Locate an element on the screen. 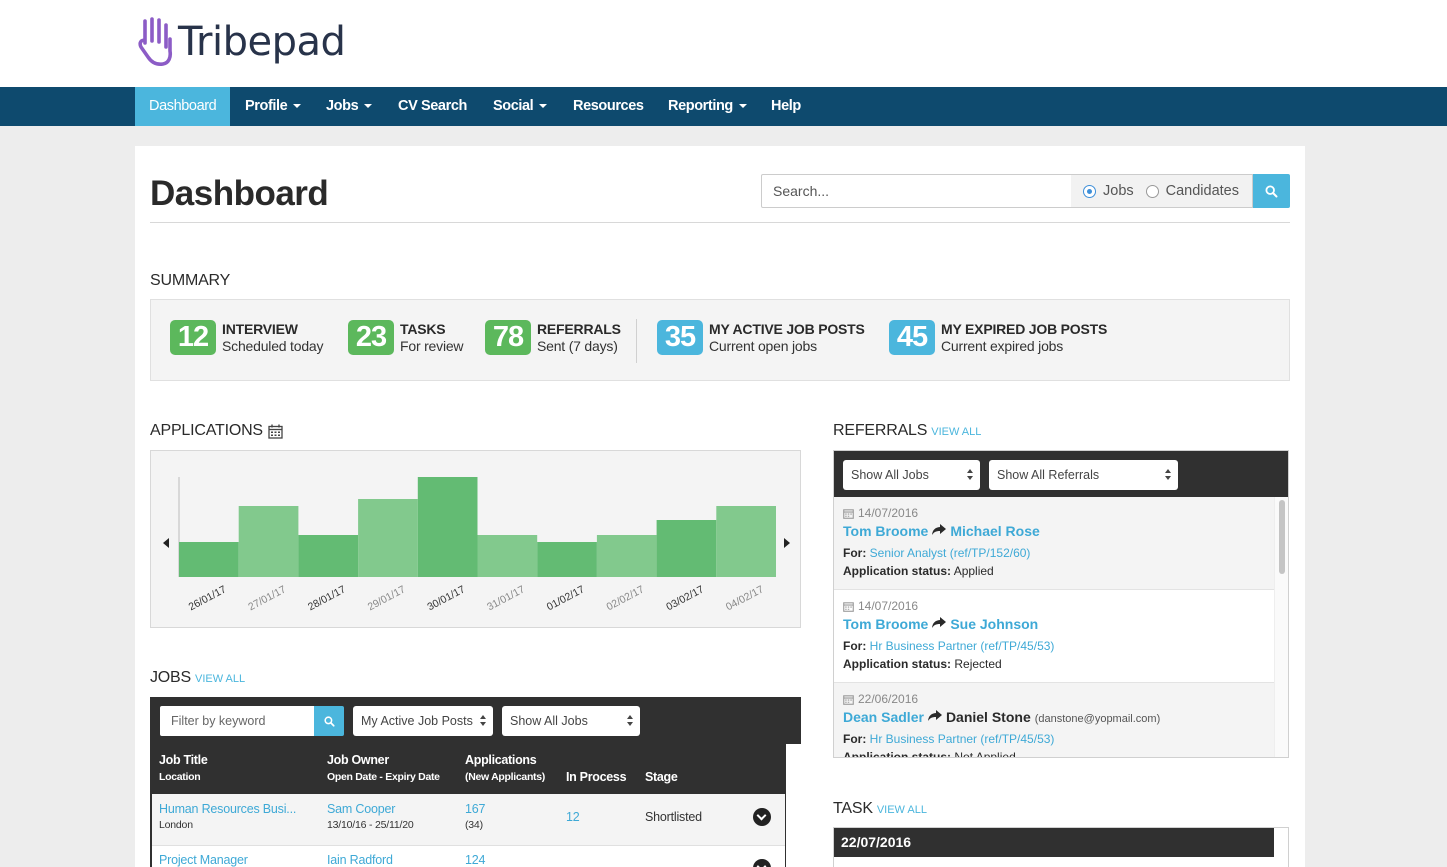 The width and height of the screenshot is (1447, 867). nav-help: Help is located at coordinates (786, 106).